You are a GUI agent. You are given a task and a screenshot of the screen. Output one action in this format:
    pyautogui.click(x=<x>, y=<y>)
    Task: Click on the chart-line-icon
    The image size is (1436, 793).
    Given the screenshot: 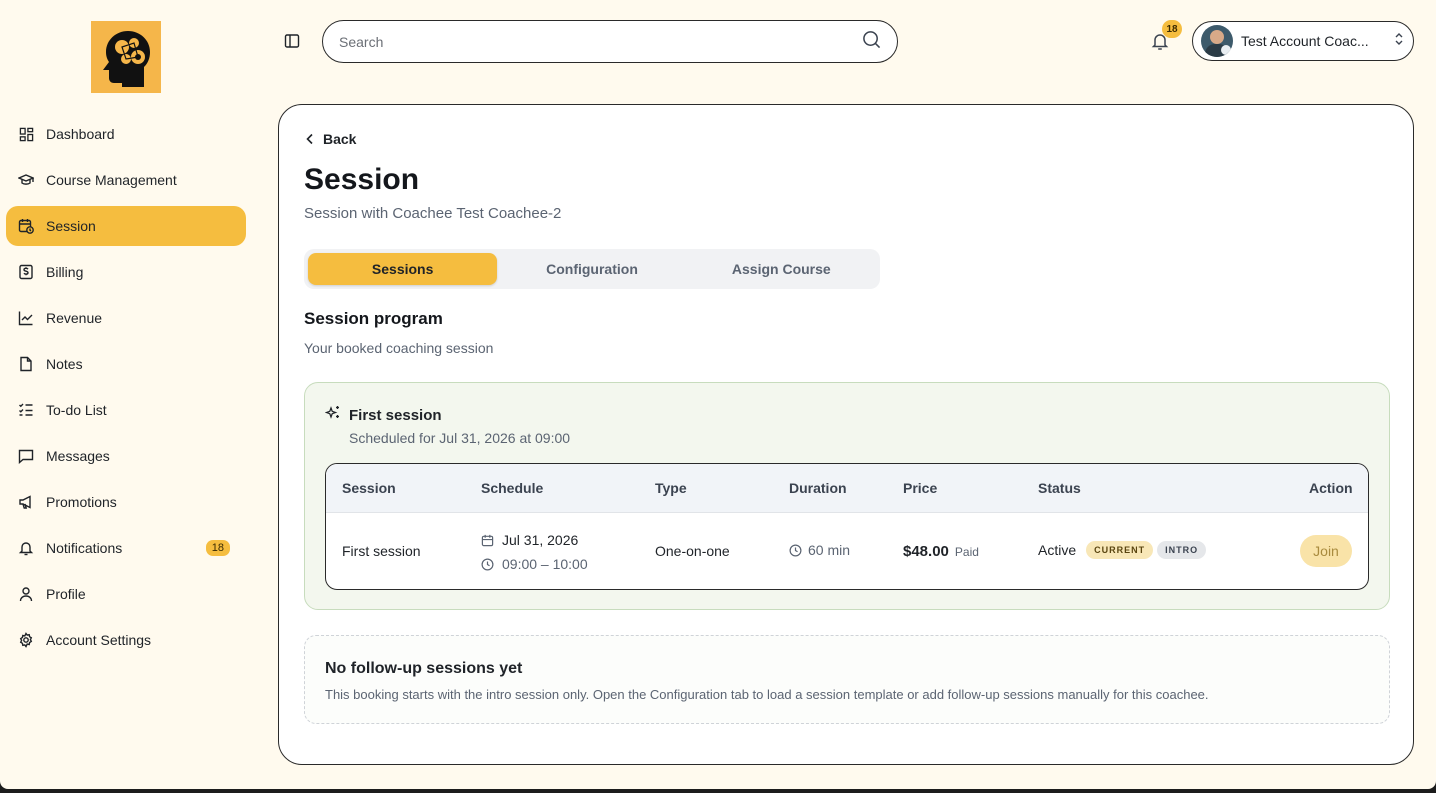 What is the action you would take?
    pyautogui.click(x=26, y=318)
    